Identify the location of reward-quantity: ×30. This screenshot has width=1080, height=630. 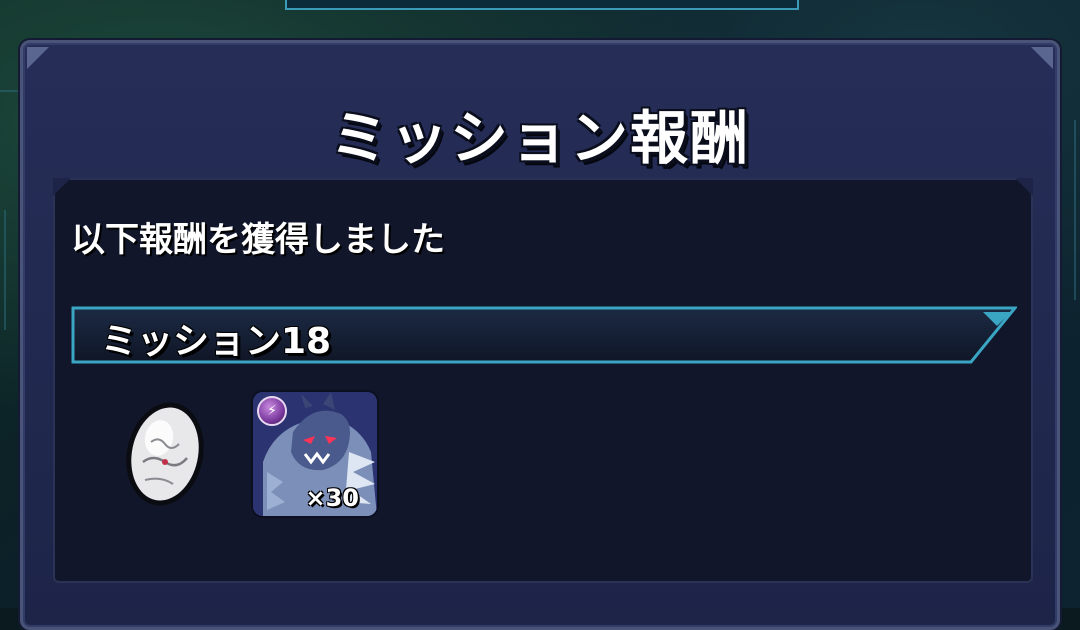
(332, 498).